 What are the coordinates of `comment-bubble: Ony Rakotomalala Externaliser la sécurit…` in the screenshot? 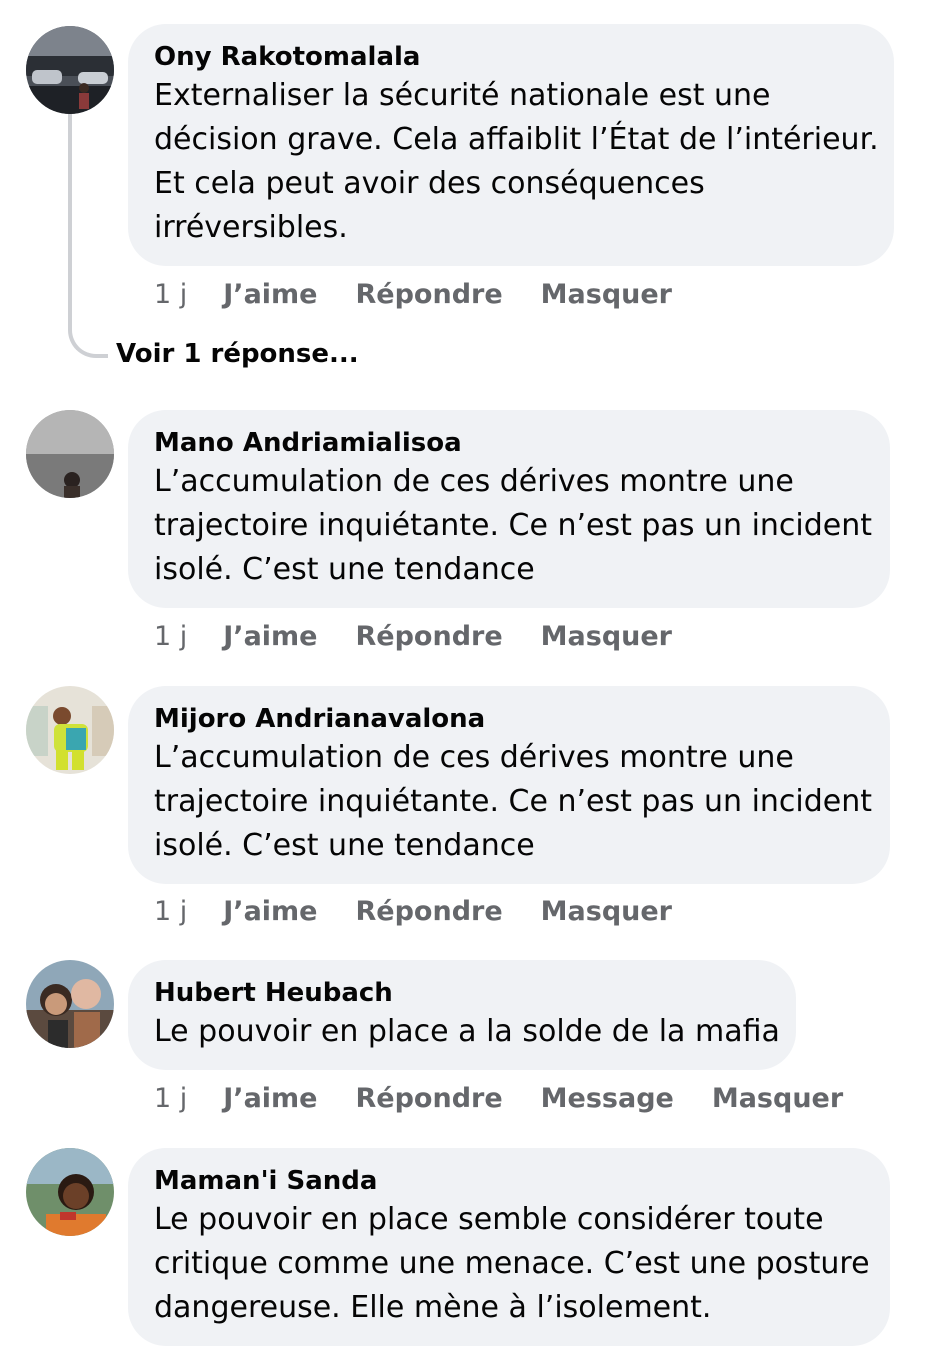 It's located at (511, 145).